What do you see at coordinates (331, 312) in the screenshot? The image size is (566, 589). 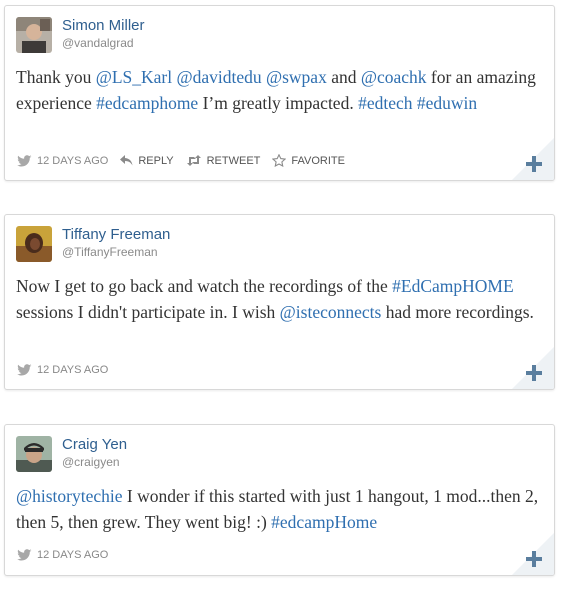 I see `mention-link: @isteconnects` at bounding box center [331, 312].